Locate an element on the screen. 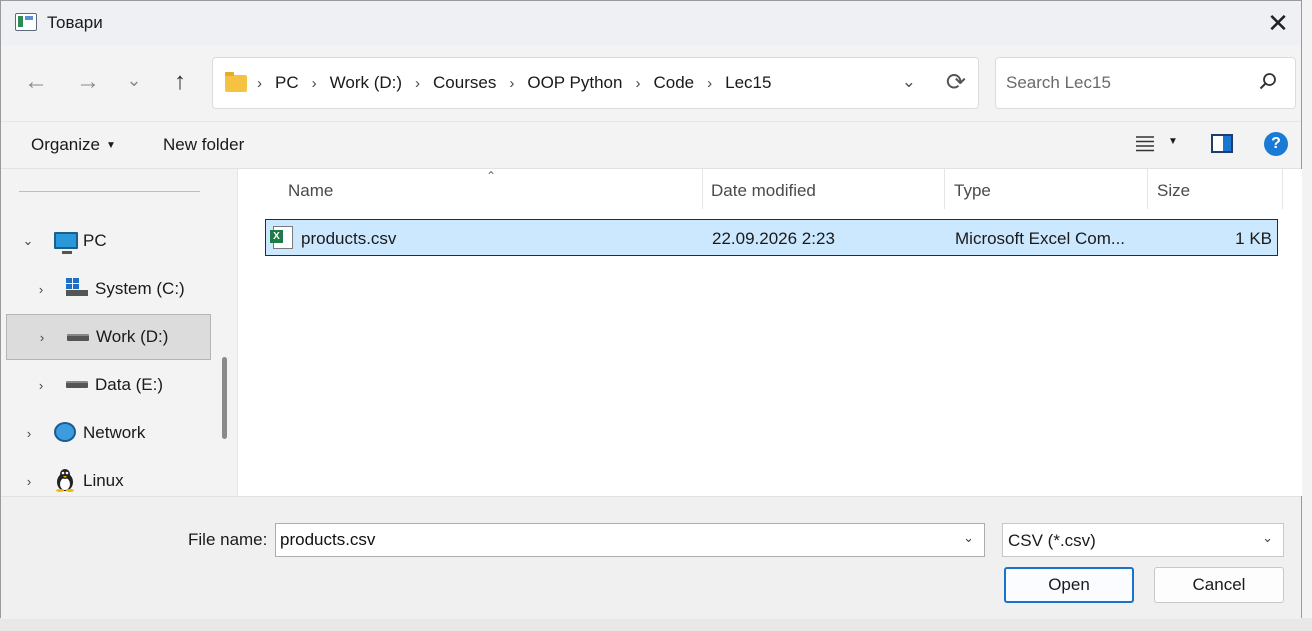 This screenshot has height=631, width=1312. nav-item-work-drive: › Work (D:) is located at coordinates (108, 337).